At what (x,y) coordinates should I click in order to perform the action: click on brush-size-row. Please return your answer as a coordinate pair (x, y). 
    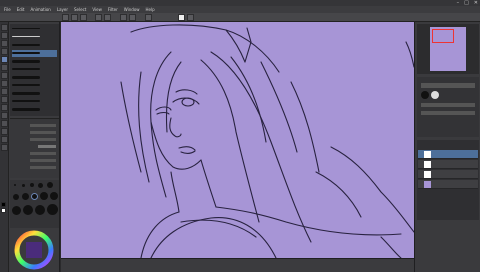
    Looking at the image, I should click on (34, 125).